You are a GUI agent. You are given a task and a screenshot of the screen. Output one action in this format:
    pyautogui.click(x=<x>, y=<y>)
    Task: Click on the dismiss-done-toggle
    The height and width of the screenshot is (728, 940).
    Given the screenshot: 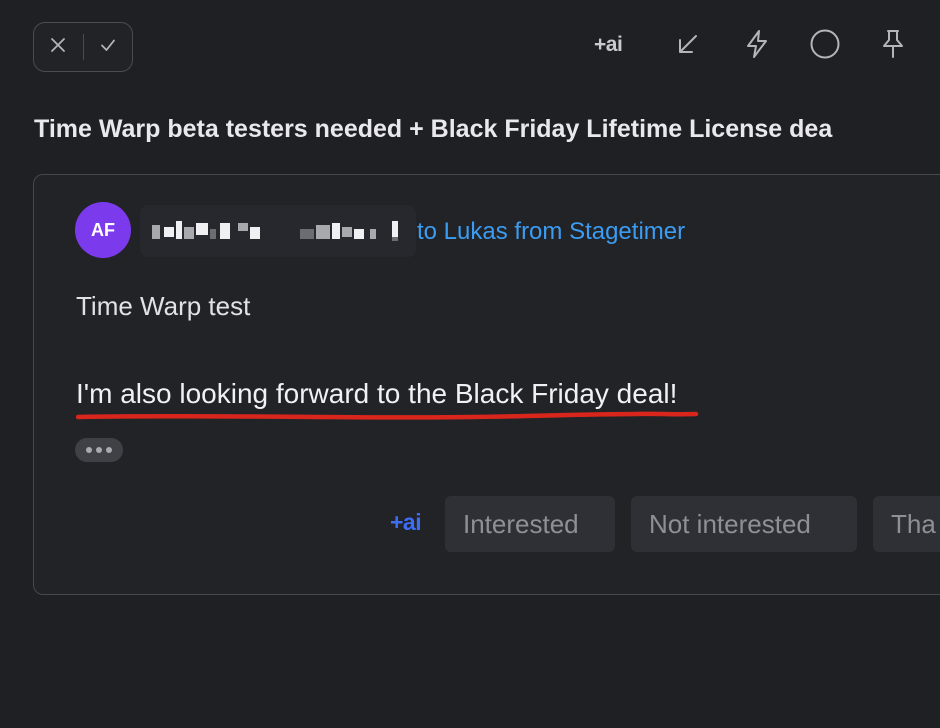 What is the action you would take?
    pyautogui.click(x=83, y=47)
    